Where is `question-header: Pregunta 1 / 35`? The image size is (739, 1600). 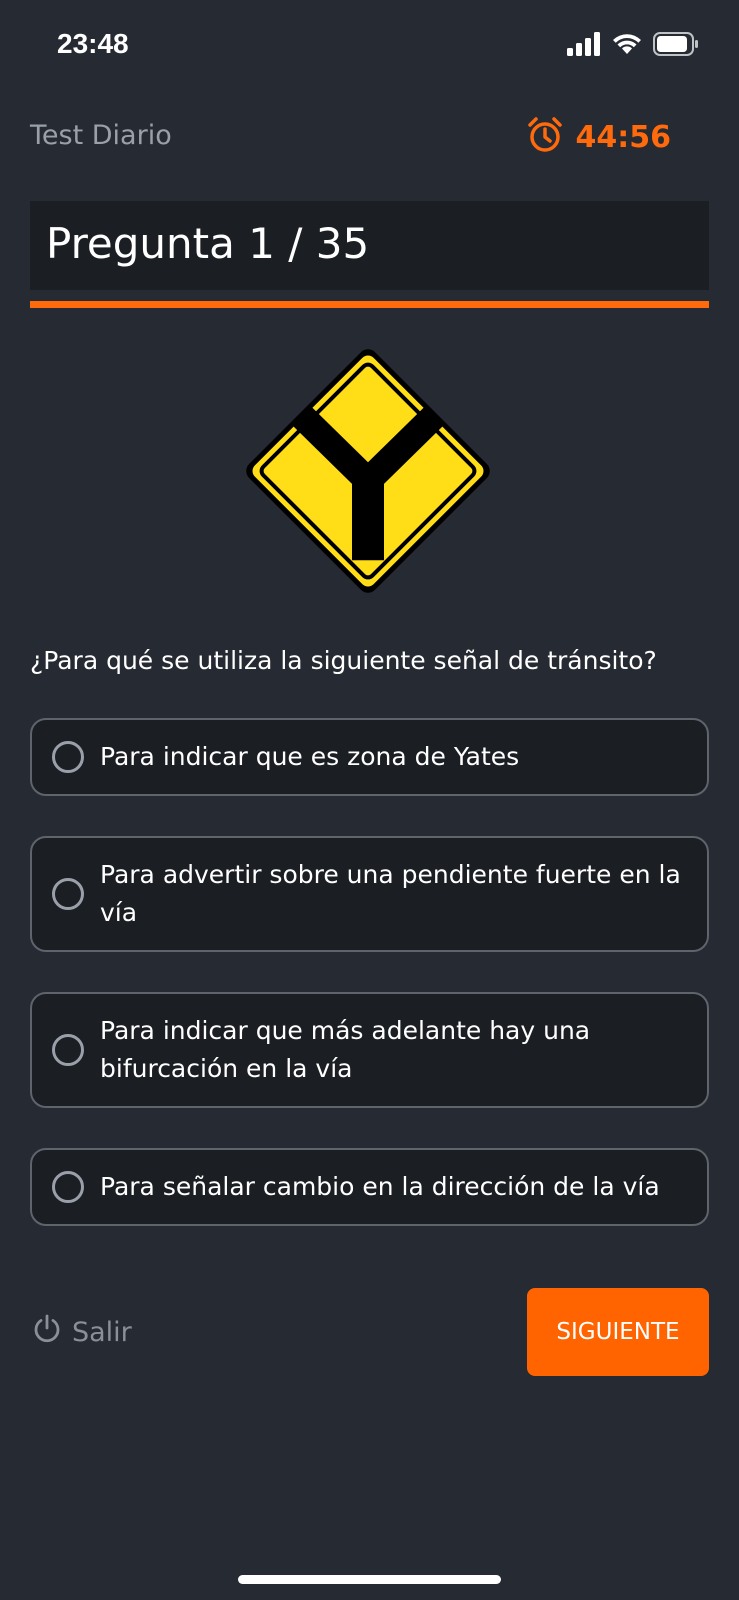
question-header: Pregunta 1 / 35 is located at coordinates (369, 245).